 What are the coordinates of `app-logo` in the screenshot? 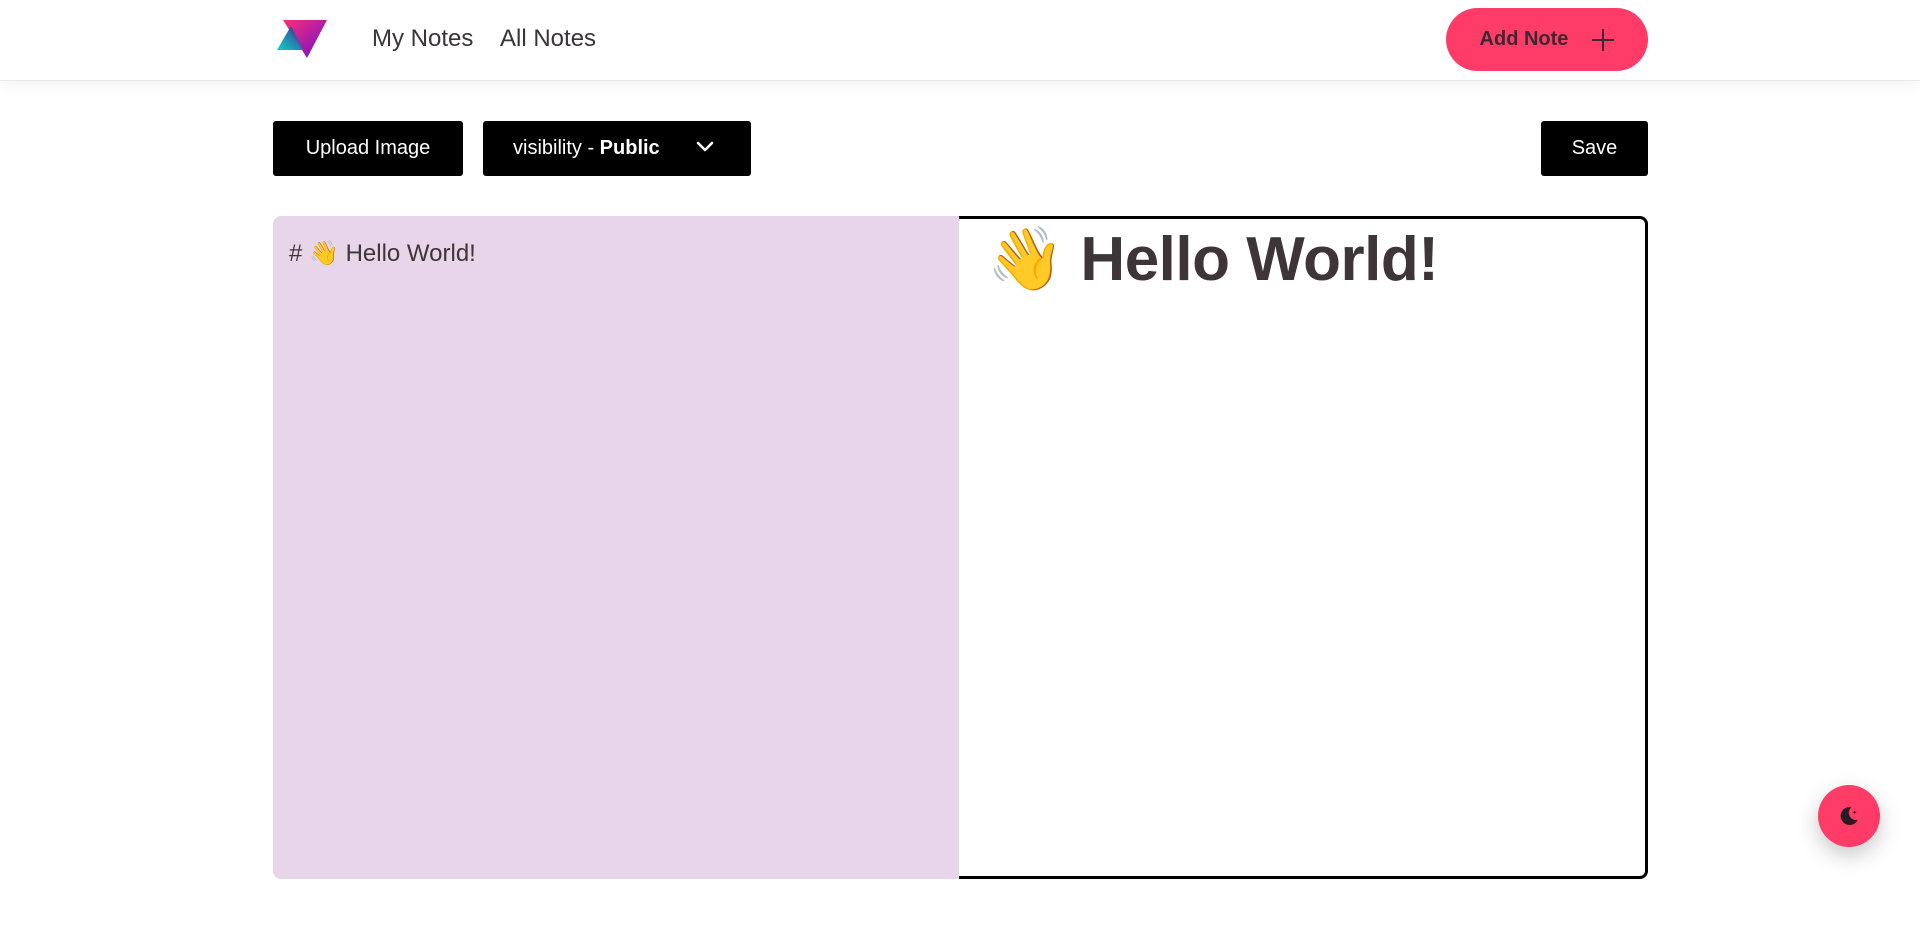 It's located at (303, 39).